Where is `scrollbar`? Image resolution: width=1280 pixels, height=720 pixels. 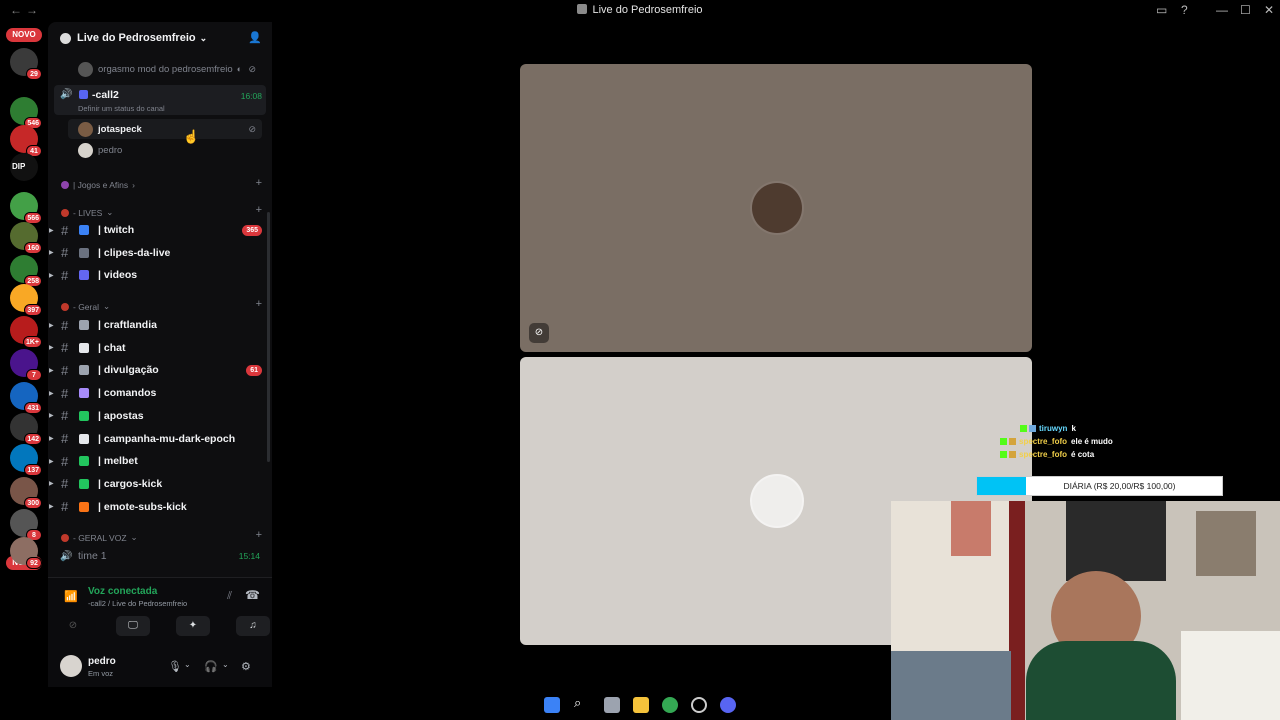
scrollbar is located at coordinates (268, 337).